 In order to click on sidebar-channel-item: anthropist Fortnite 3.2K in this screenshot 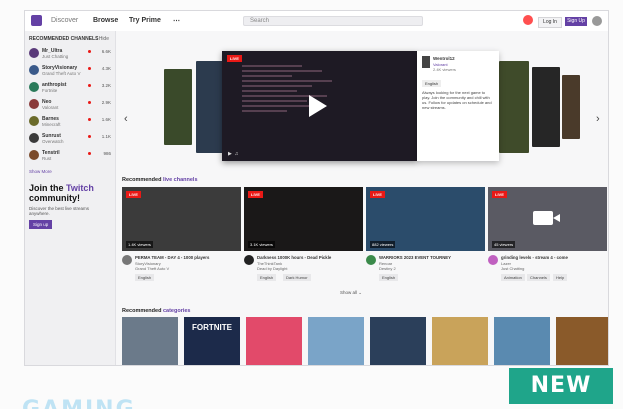, I will do `click(70, 87)`.